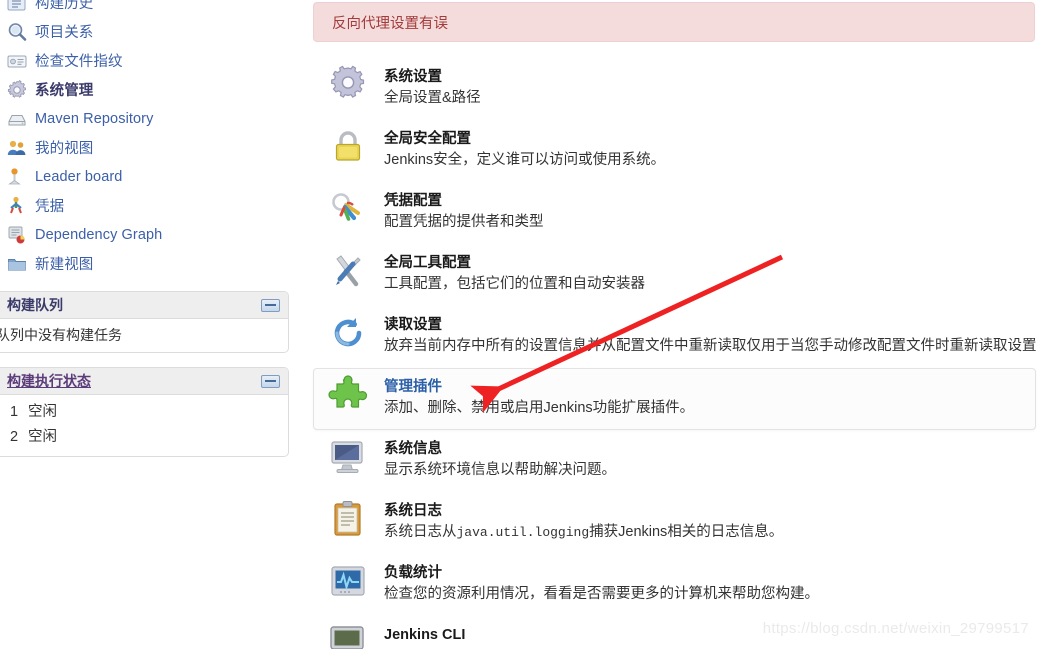 This screenshot has height=649, width=1037. Describe the element at coordinates (601, 573) in the screenshot. I see `management-item-title: 负载统计` at that location.